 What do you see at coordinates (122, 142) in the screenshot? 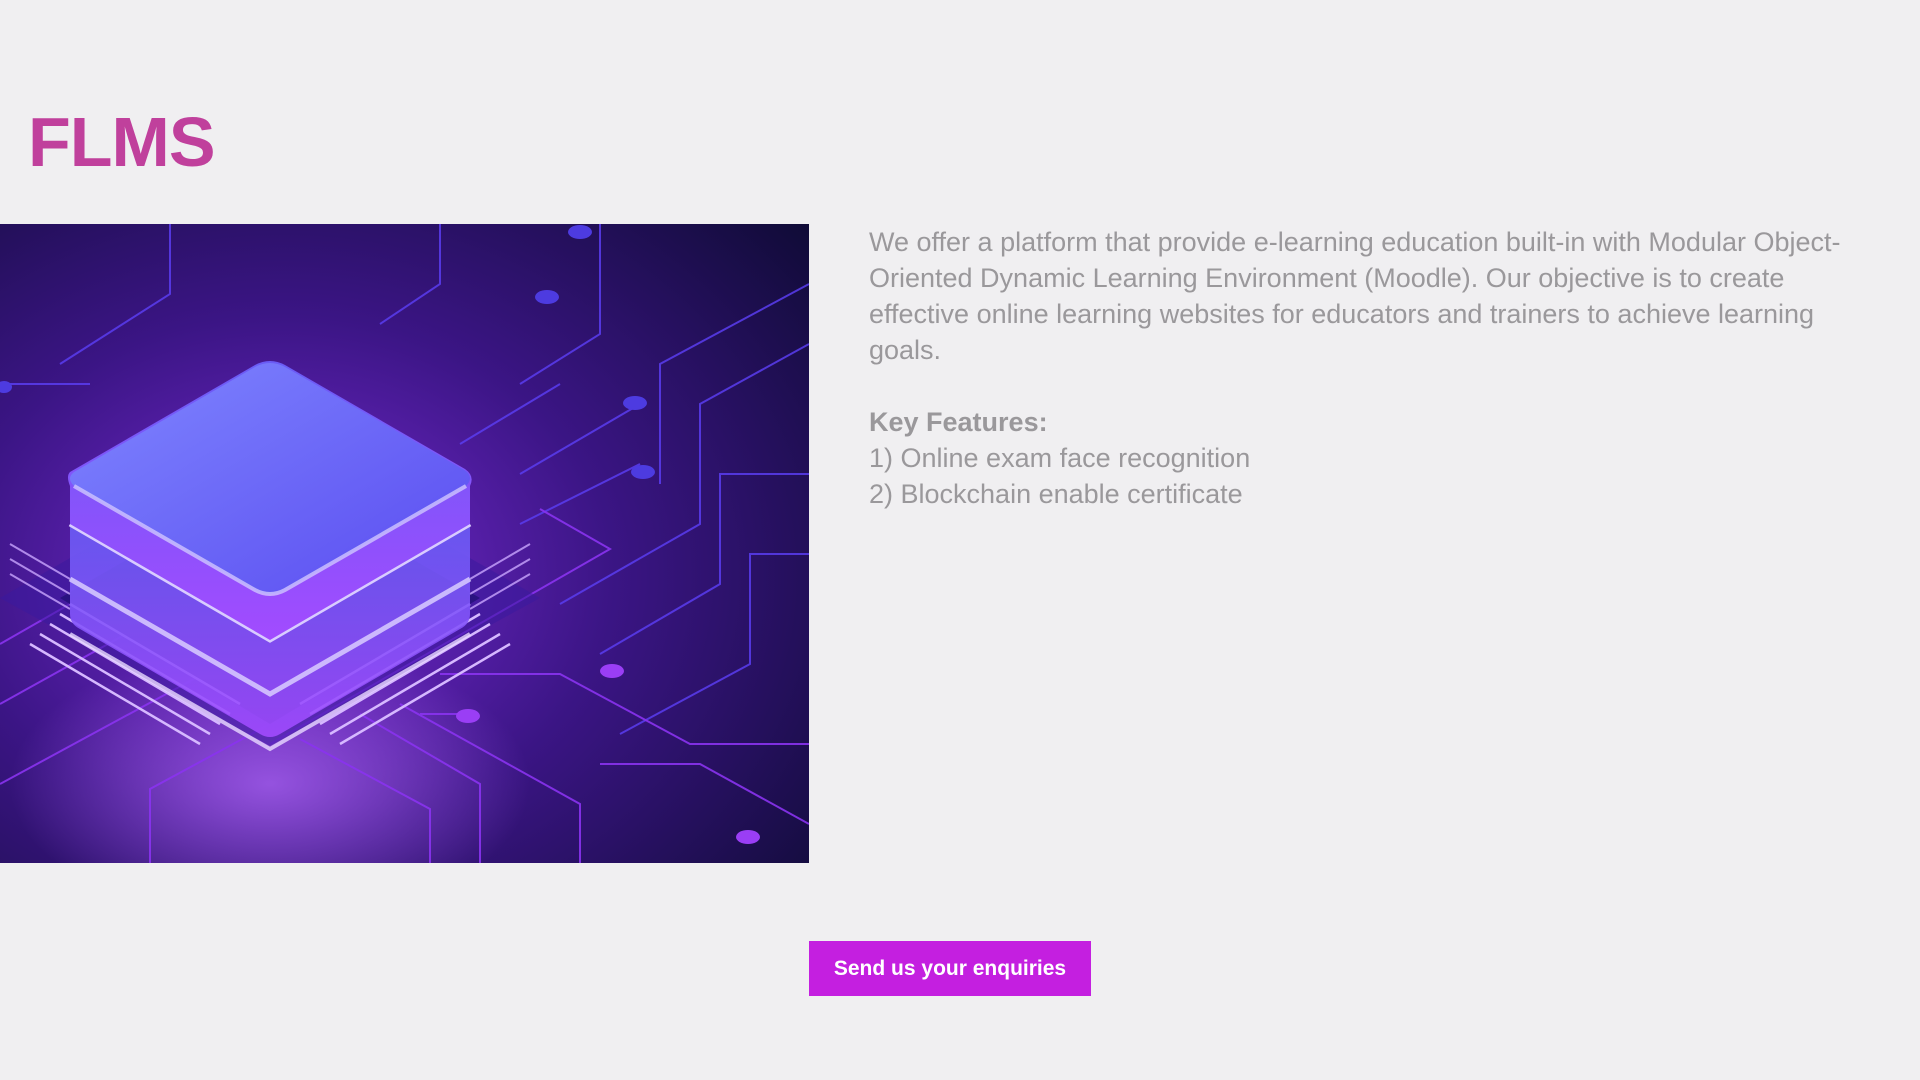
I see `page-title: FLMS` at bounding box center [122, 142].